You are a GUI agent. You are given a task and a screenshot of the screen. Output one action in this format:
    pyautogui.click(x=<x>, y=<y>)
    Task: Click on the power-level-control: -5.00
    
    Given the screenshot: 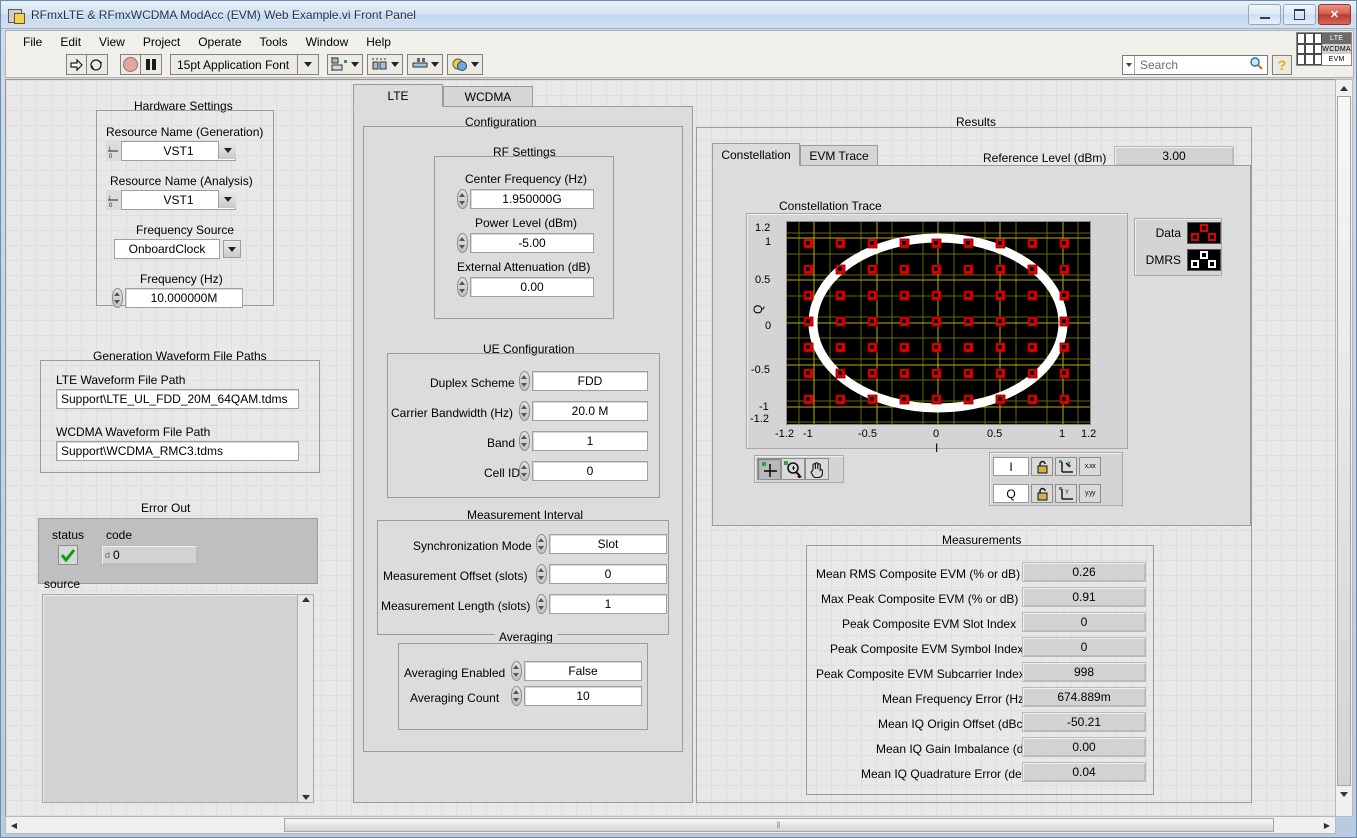 What is the action you would take?
    pyautogui.click(x=524, y=243)
    